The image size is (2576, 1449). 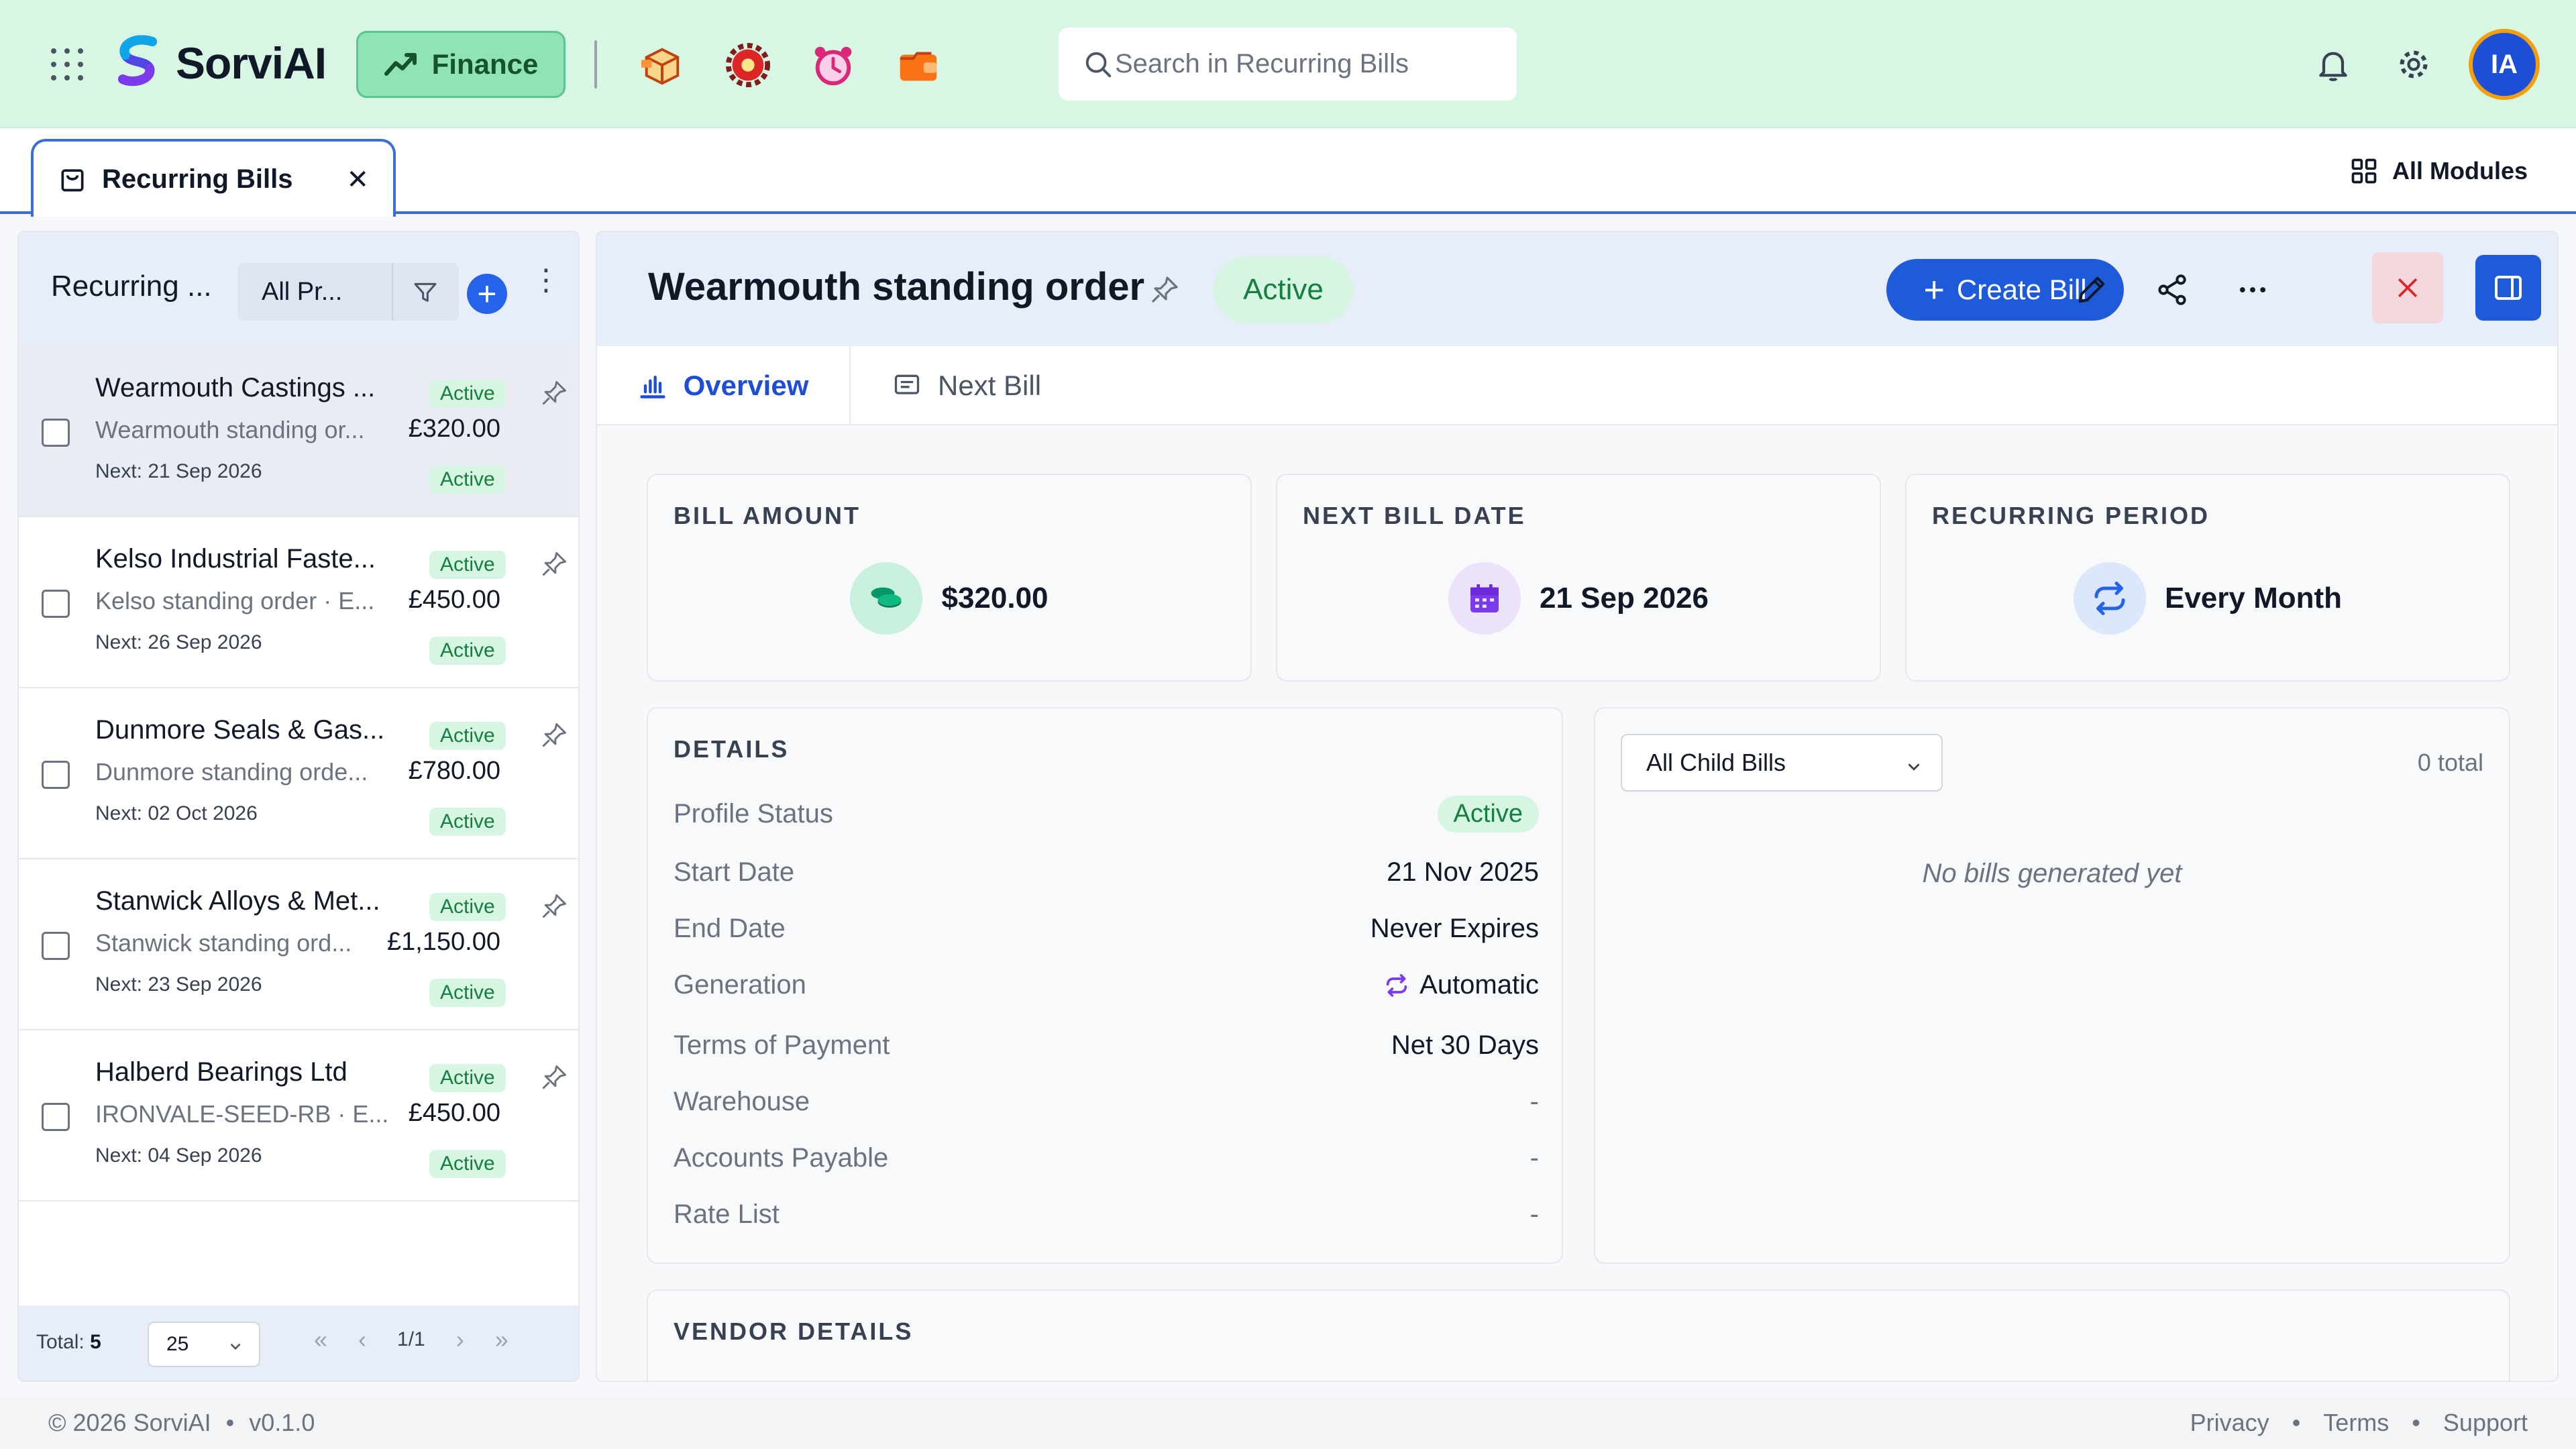 I want to click on recurring-period-value: Every Month, so click(x=2253, y=598).